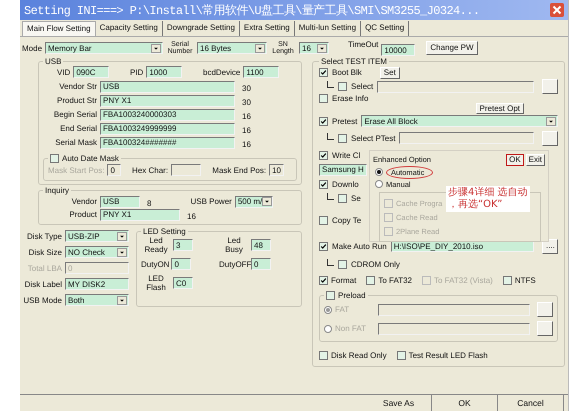 The width and height of the screenshot is (582, 411). Describe the element at coordinates (535, 160) in the screenshot. I see `exit-button: Exit` at that location.